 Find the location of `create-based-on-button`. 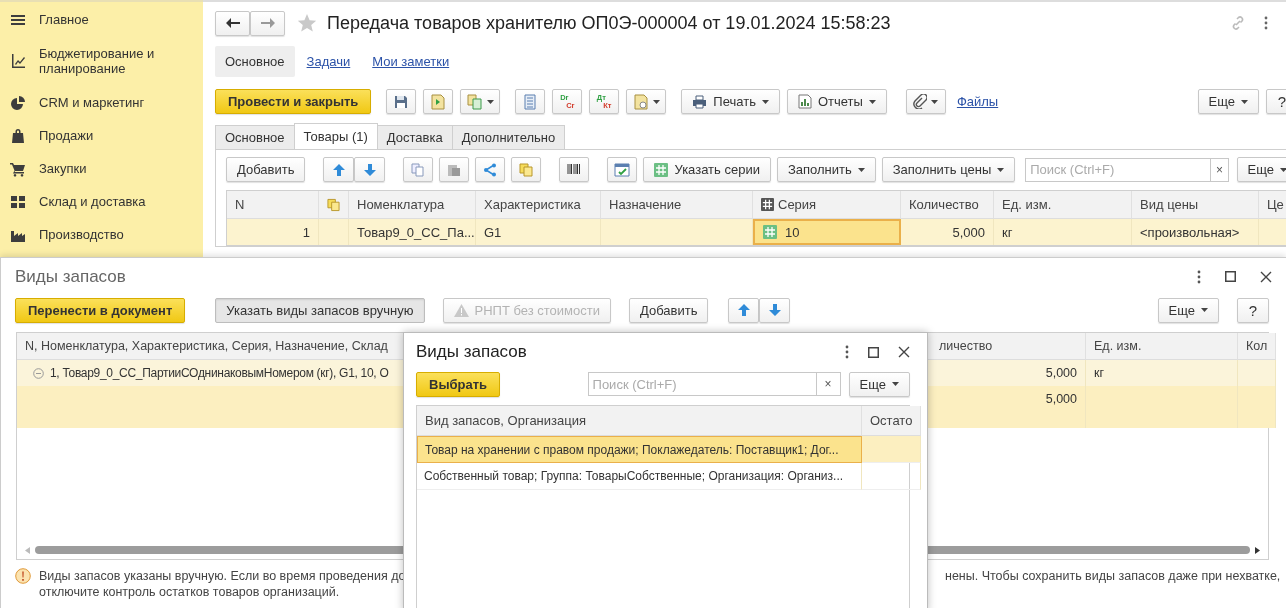

create-based-on-button is located at coordinates (480, 101).